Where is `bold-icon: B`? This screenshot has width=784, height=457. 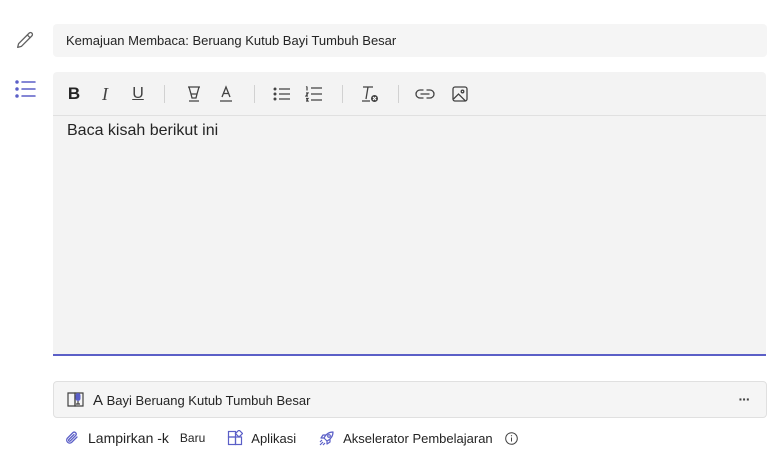
bold-icon: B is located at coordinates (74, 93).